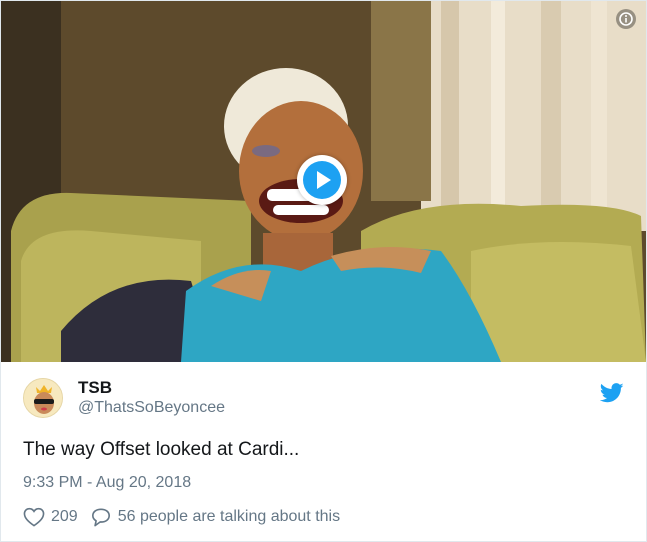 The width and height of the screenshot is (647, 542). What do you see at coordinates (100, 517) in the screenshot?
I see `speech-bubble-icon` at bounding box center [100, 517].